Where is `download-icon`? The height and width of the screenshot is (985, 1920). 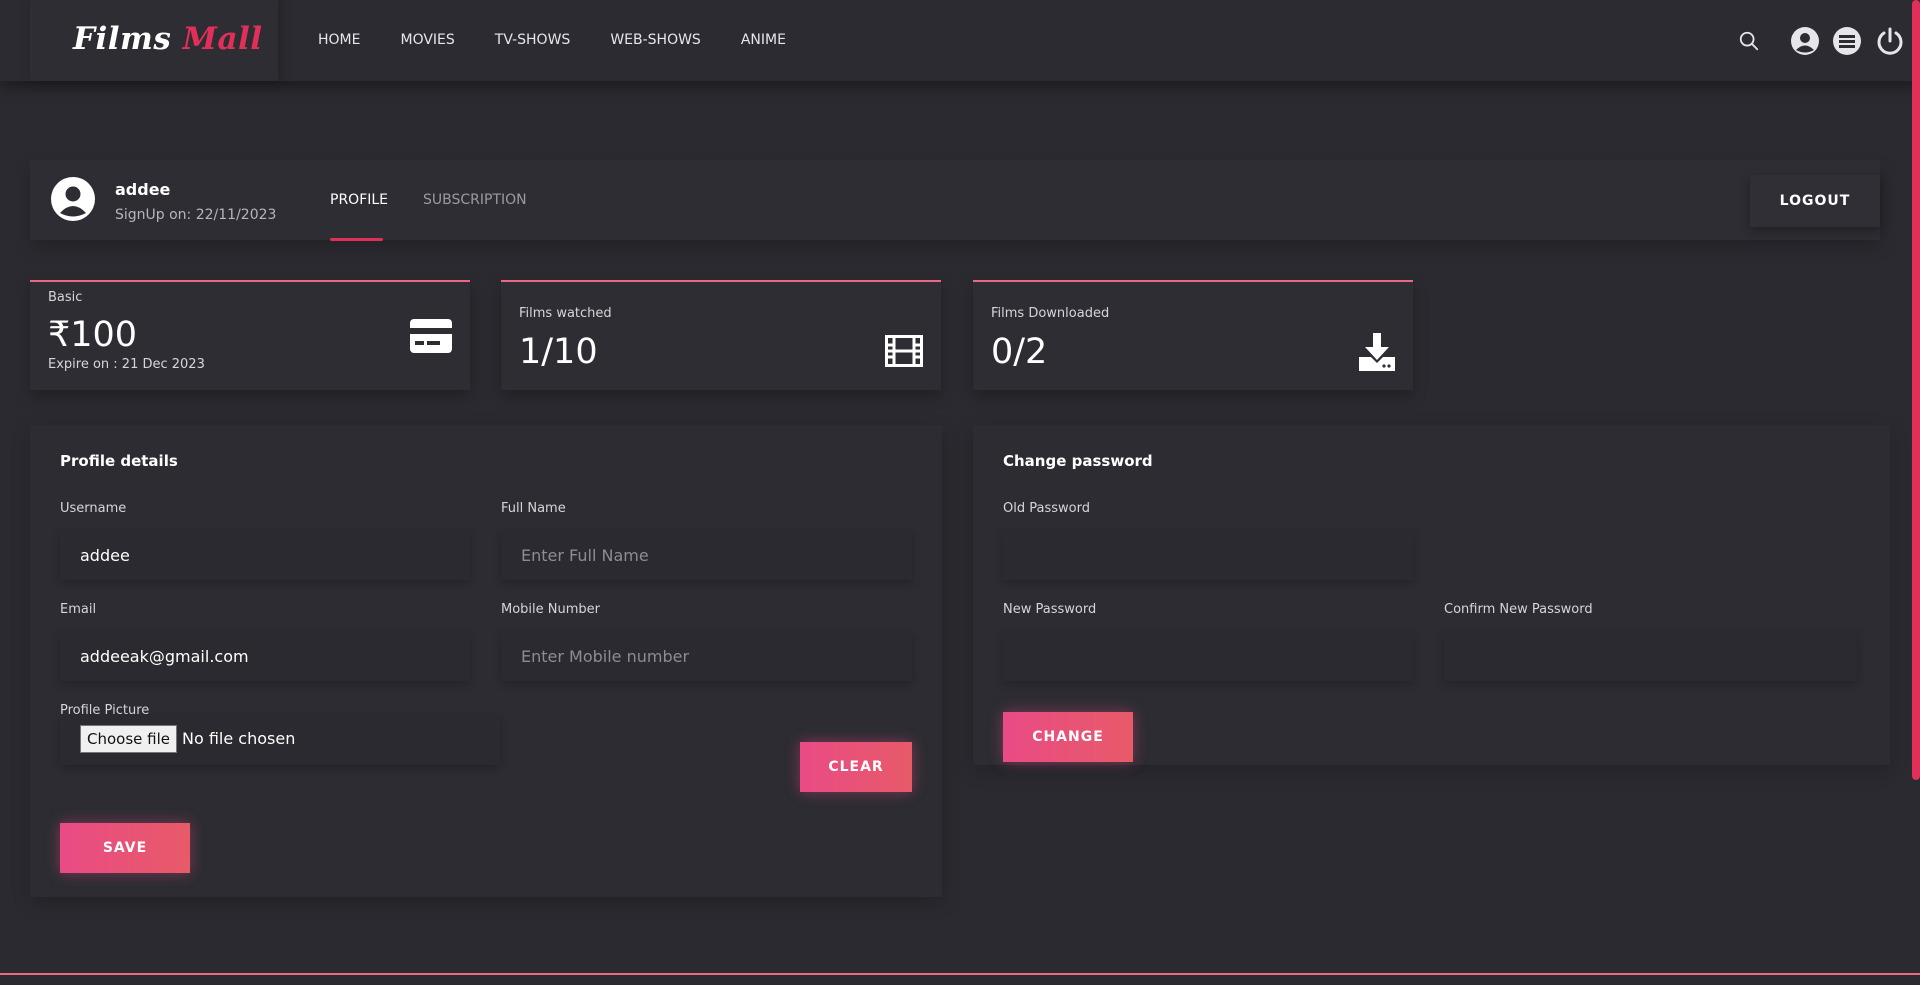 download-icon is located at coordinates (1377, 354).